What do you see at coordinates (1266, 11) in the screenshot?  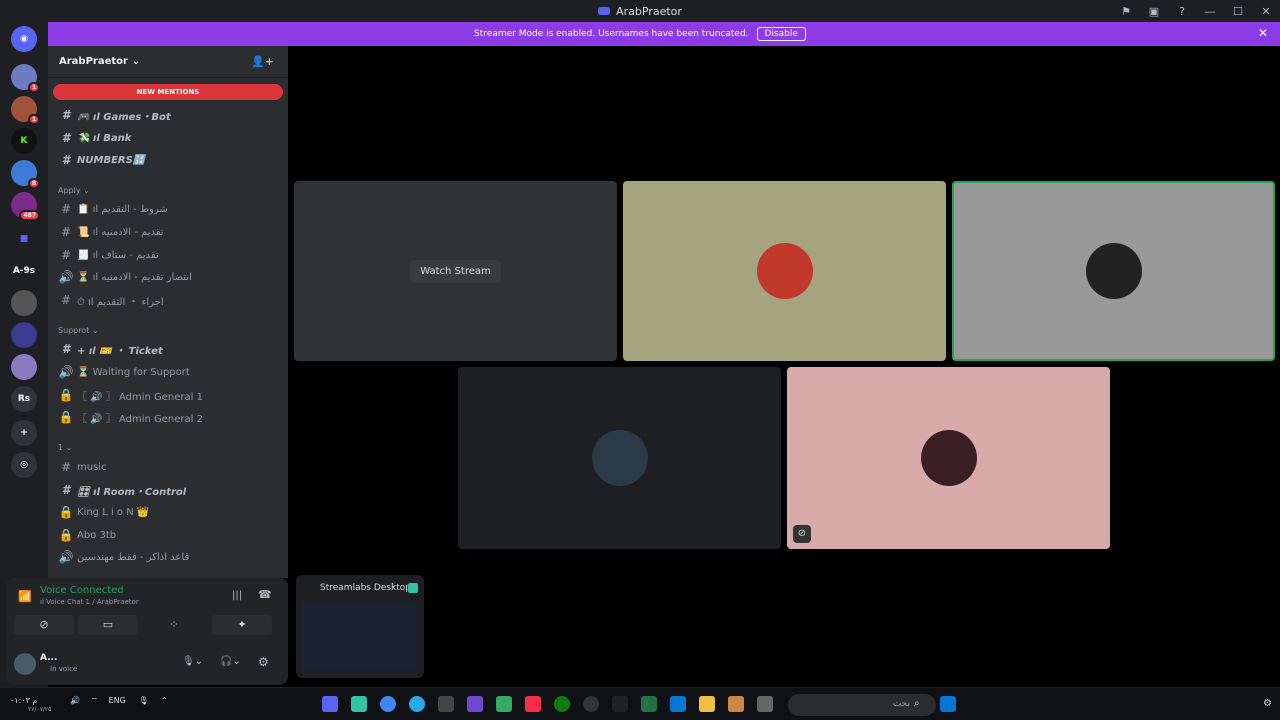 I see `close-button: ✕` at bounding box center [1266, 11].